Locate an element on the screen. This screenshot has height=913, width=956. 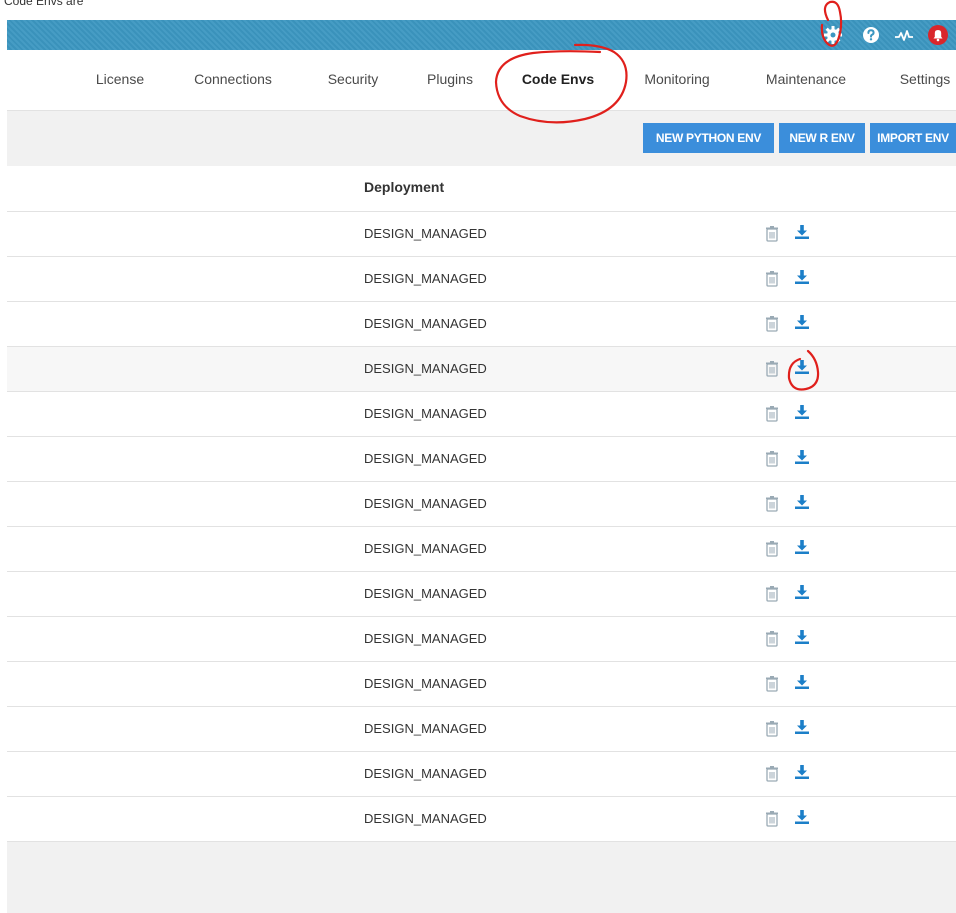
tab-connections: Connections is located at coordinates (233, 79).